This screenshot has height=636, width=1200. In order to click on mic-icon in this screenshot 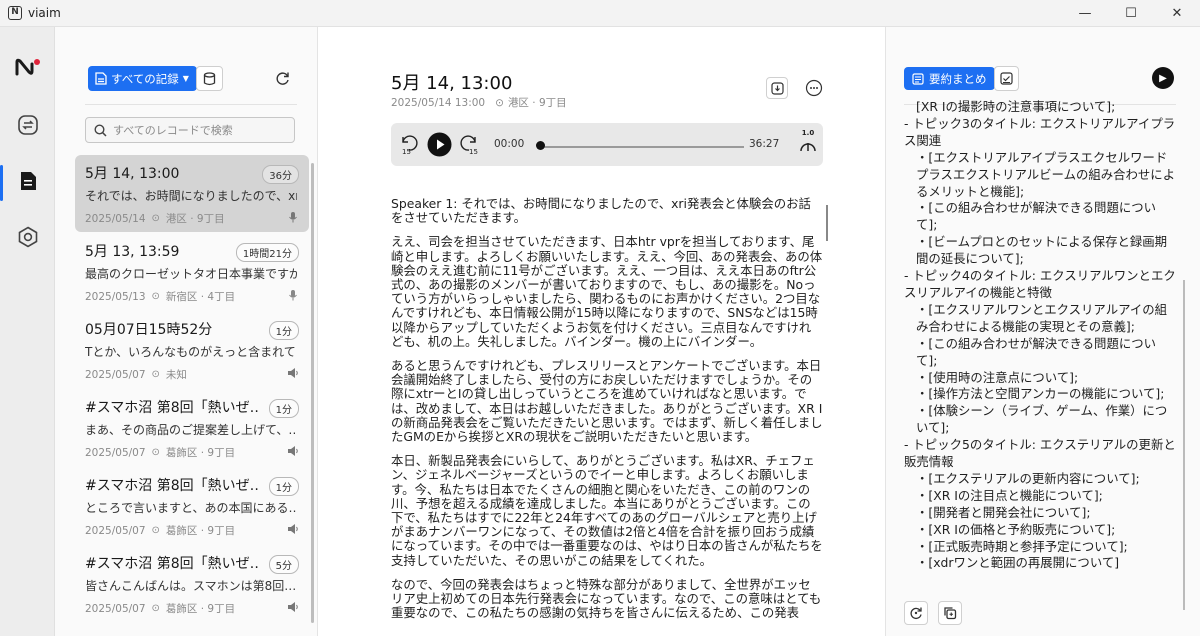, I will do `click(293, 295)`.